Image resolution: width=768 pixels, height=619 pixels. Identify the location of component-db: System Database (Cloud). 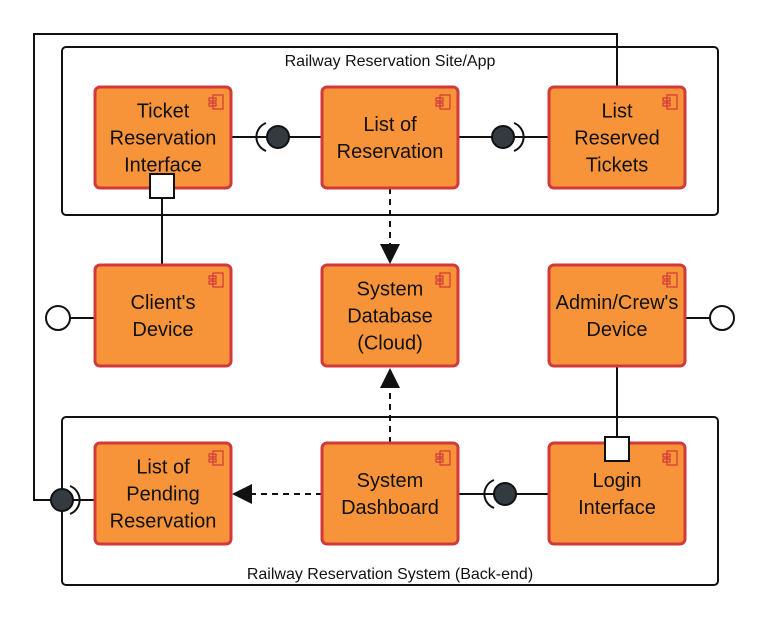
(390, 315).